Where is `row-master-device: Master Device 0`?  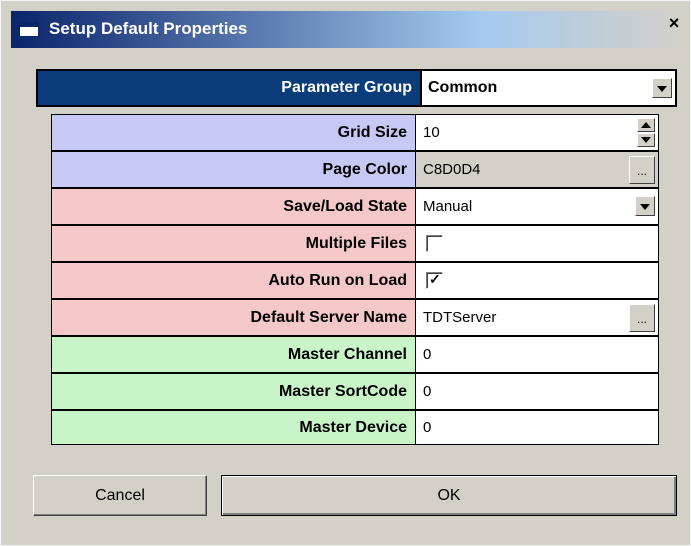 row-master-device: Master Device 0 is located at coordinates (355, 427).